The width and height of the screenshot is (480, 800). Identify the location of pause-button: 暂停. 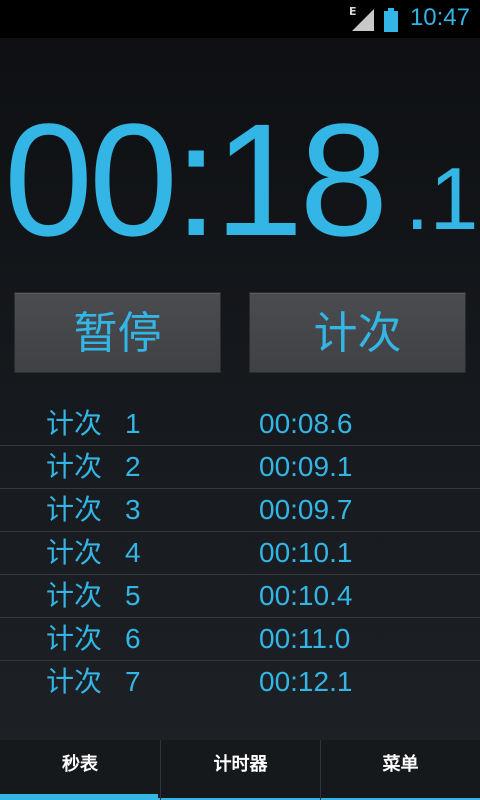
(117, 332).